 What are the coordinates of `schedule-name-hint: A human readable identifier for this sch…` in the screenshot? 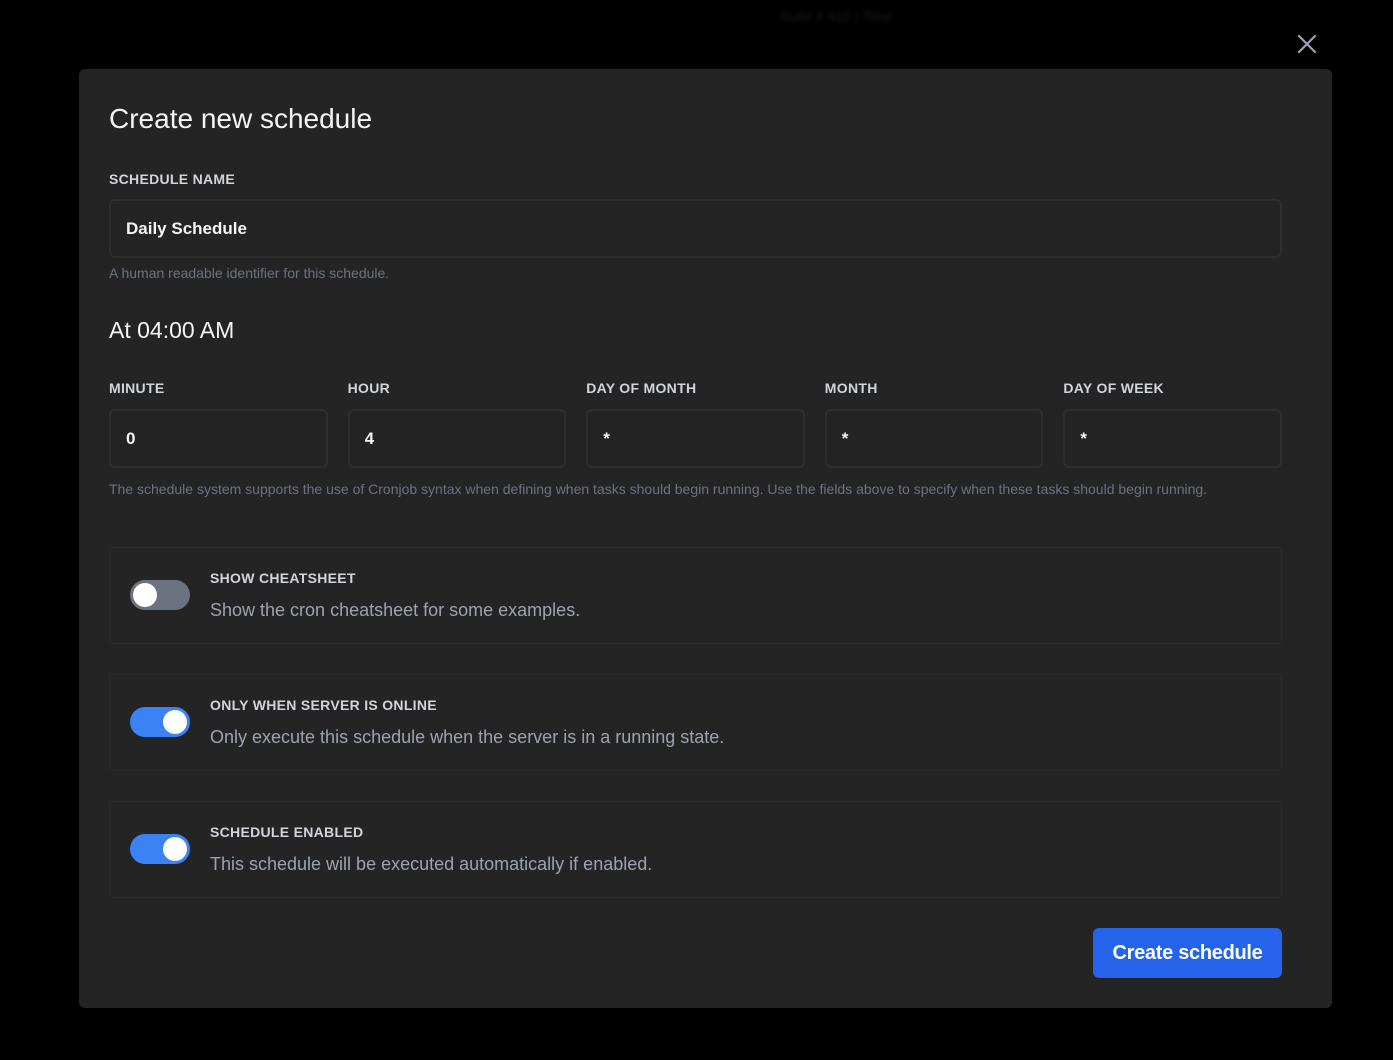 It's located at (249, 273).